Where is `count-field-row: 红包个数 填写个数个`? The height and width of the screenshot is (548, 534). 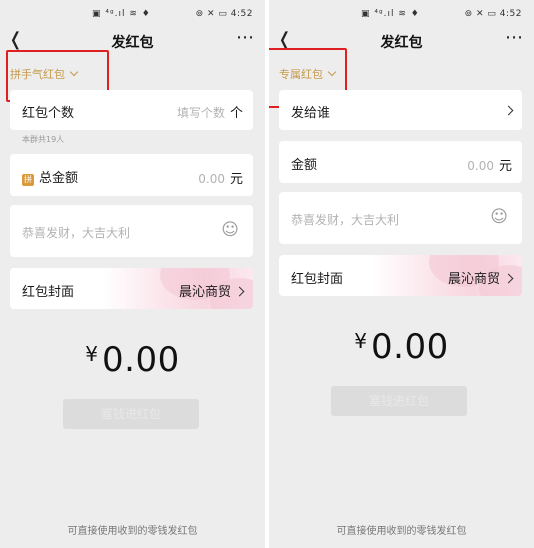 count-field-row: 红包个数 填写个数个 is located at coordinates (131, 110).